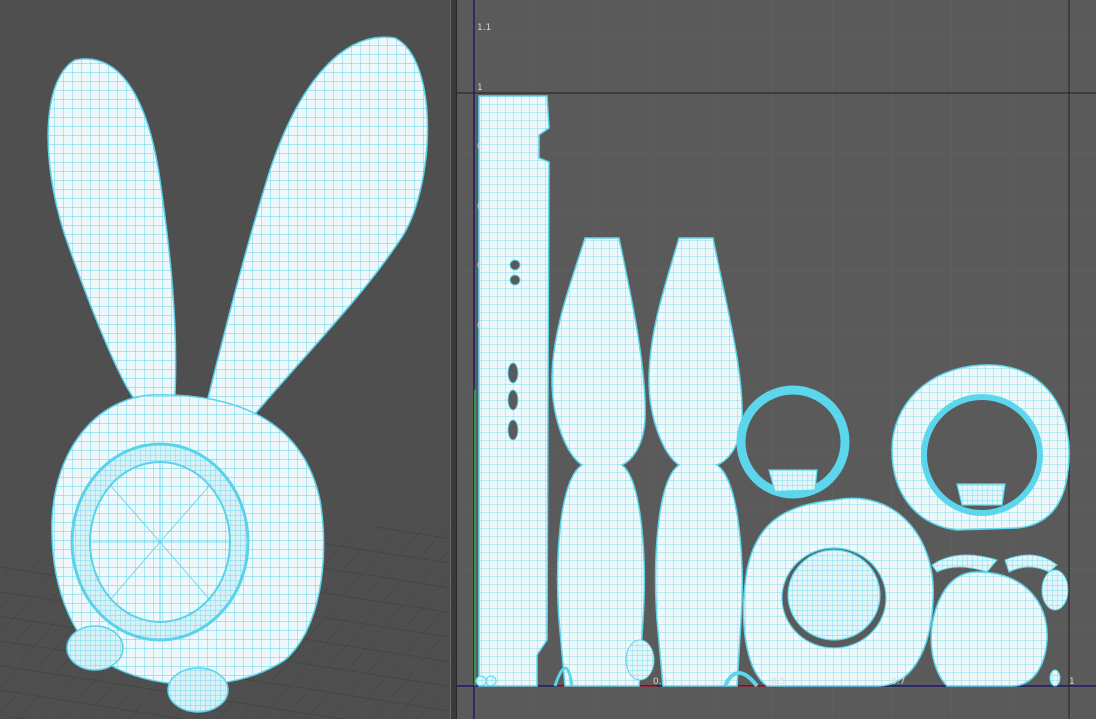 The height and width of the screenshot is (719, 1096). I want to click on u-label-03: 0.3, so click(660, 682).